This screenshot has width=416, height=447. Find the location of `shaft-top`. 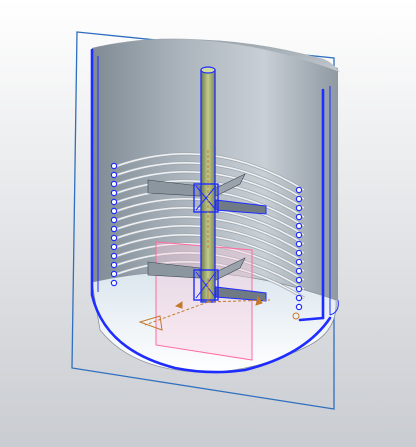

shaft-top is located at coordinates (208, 70).